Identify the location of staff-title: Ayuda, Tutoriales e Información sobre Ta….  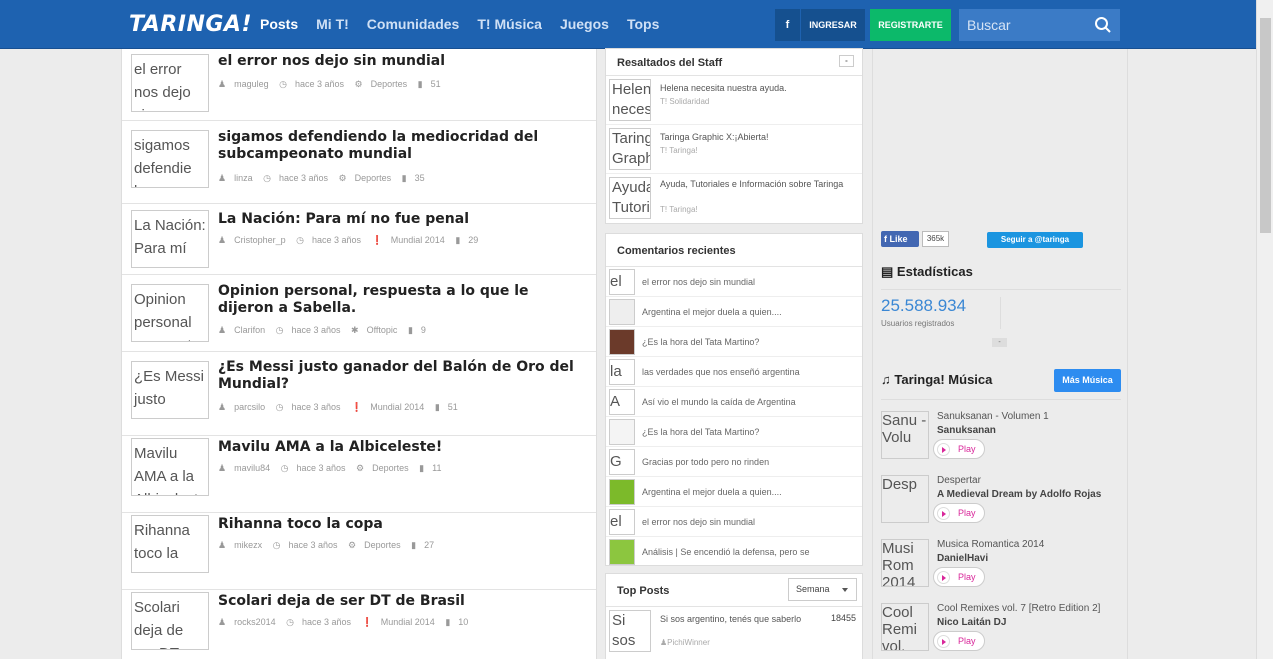
(755, 184).